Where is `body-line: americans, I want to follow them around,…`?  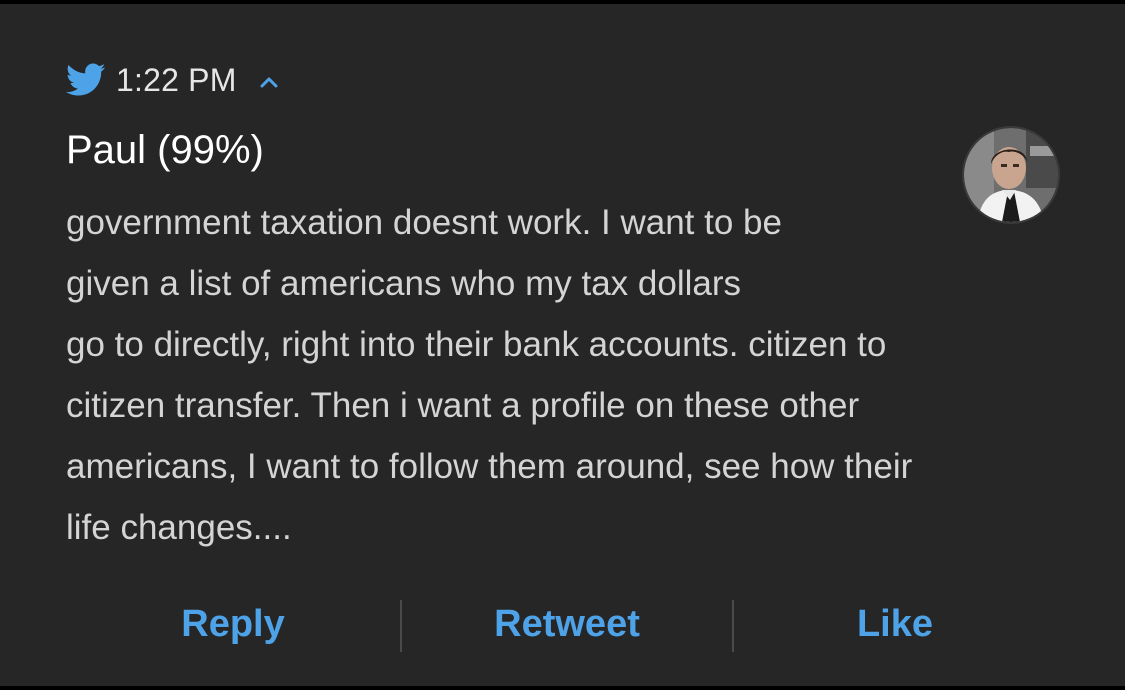 body-line: americans, I want to follow them around,… is located at coordinates (489, 466).